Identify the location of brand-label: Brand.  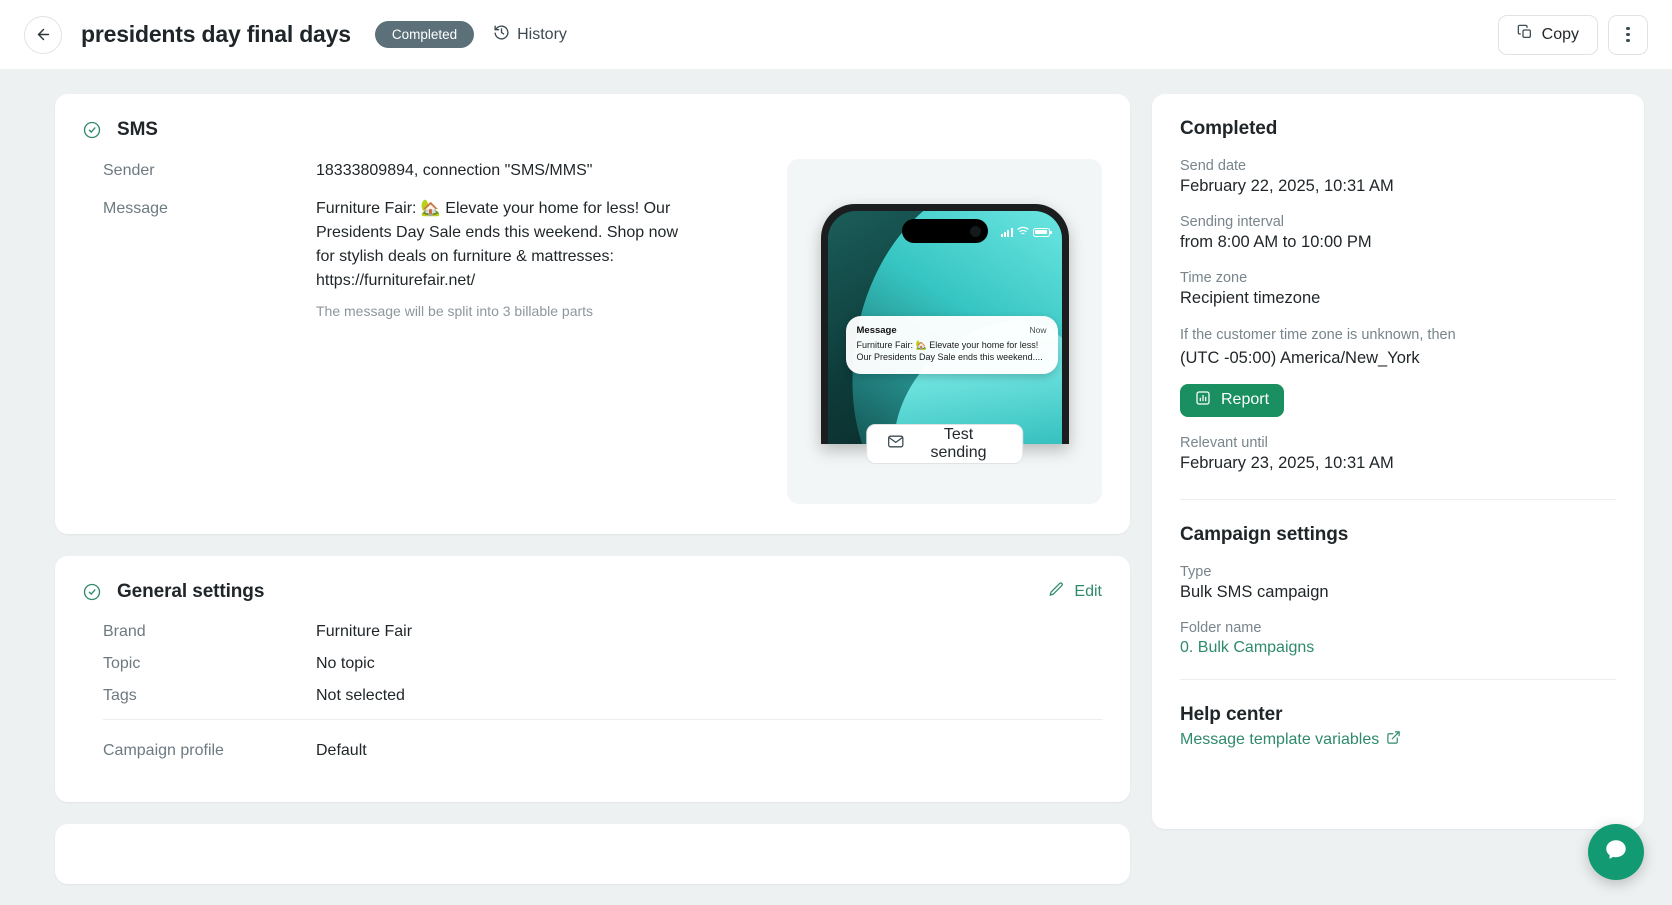
(124, 631).